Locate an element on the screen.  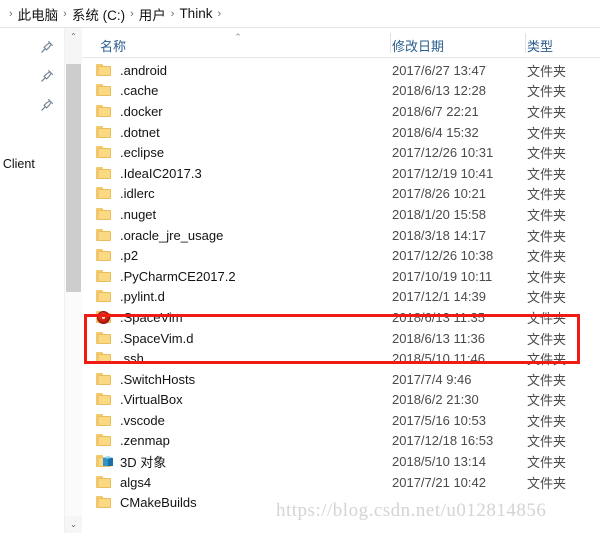
file-row: .docker 2018/6/7 22:21 文件夹 is located at coordinates (341, 111).